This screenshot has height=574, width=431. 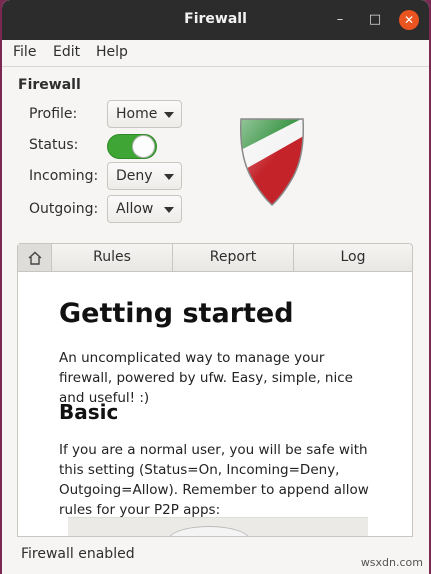 What do you see at coordinates (135, 209) in the screenshot?
I see `outgoing-value: Allow` at bounding box center [135, 209].